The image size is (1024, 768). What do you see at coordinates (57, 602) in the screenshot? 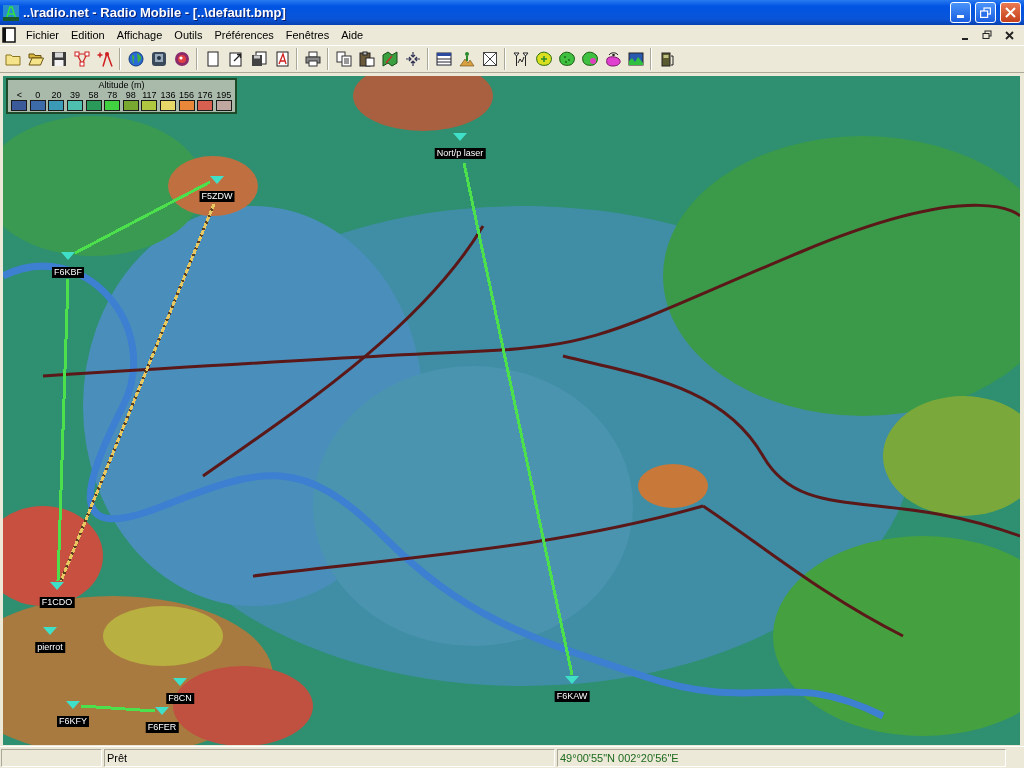
I see `station-label: F1CDO` at bounding box center [57, 602].